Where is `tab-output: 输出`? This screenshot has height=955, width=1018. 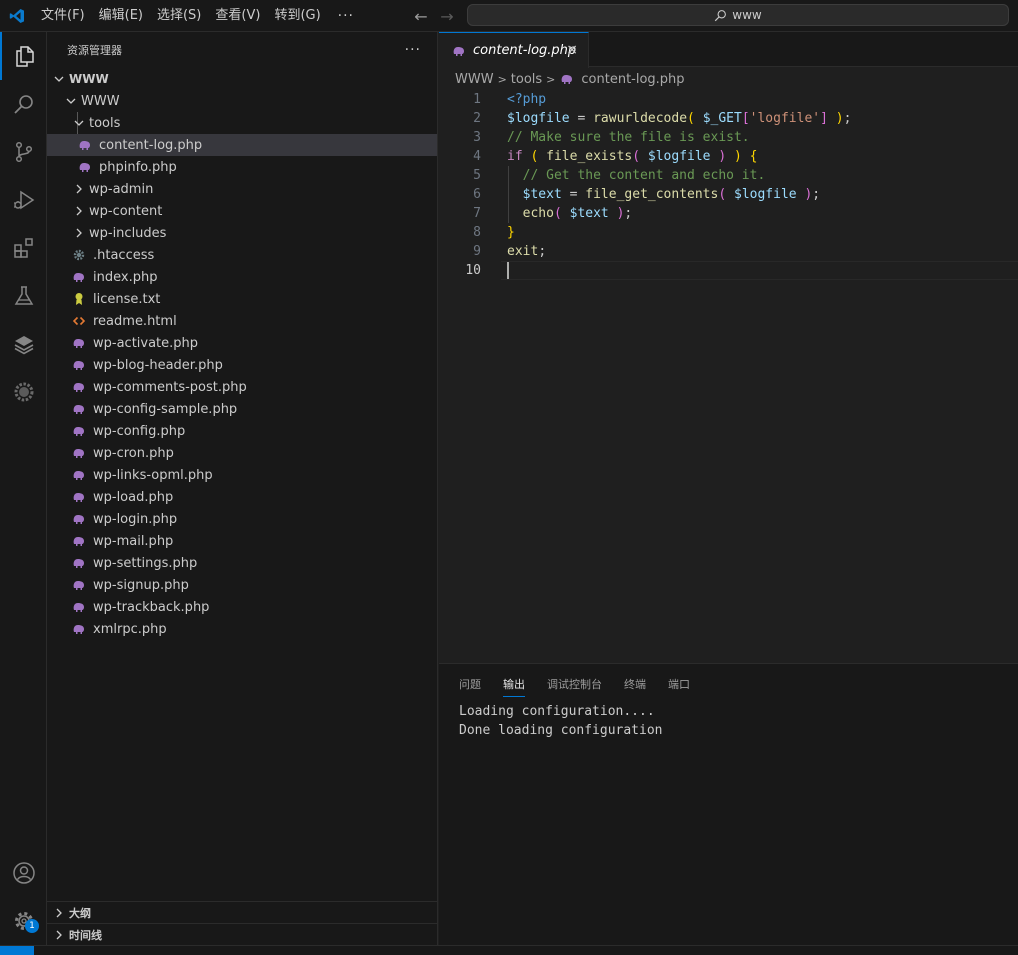 tab-output: 输出 is located at coordinates (514, 686).